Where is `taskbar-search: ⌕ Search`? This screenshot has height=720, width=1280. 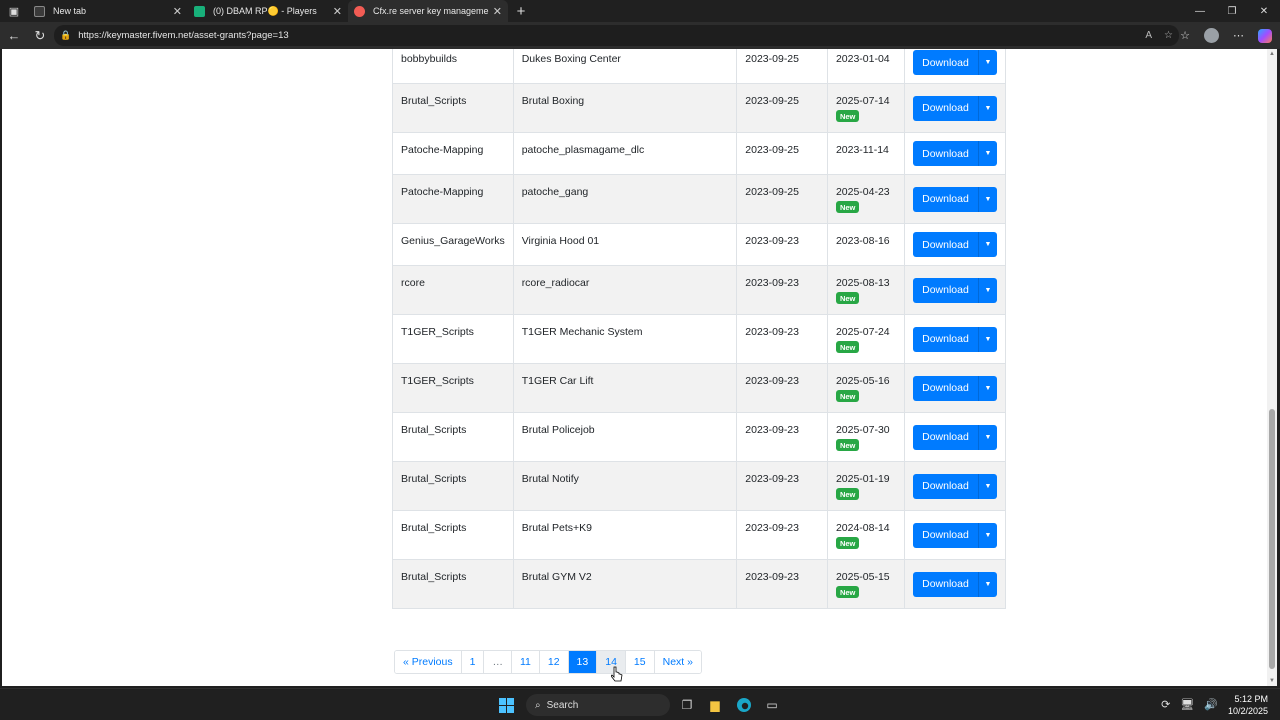
taskbar-search: ⌕ Search is located at coordinates (598, 705).